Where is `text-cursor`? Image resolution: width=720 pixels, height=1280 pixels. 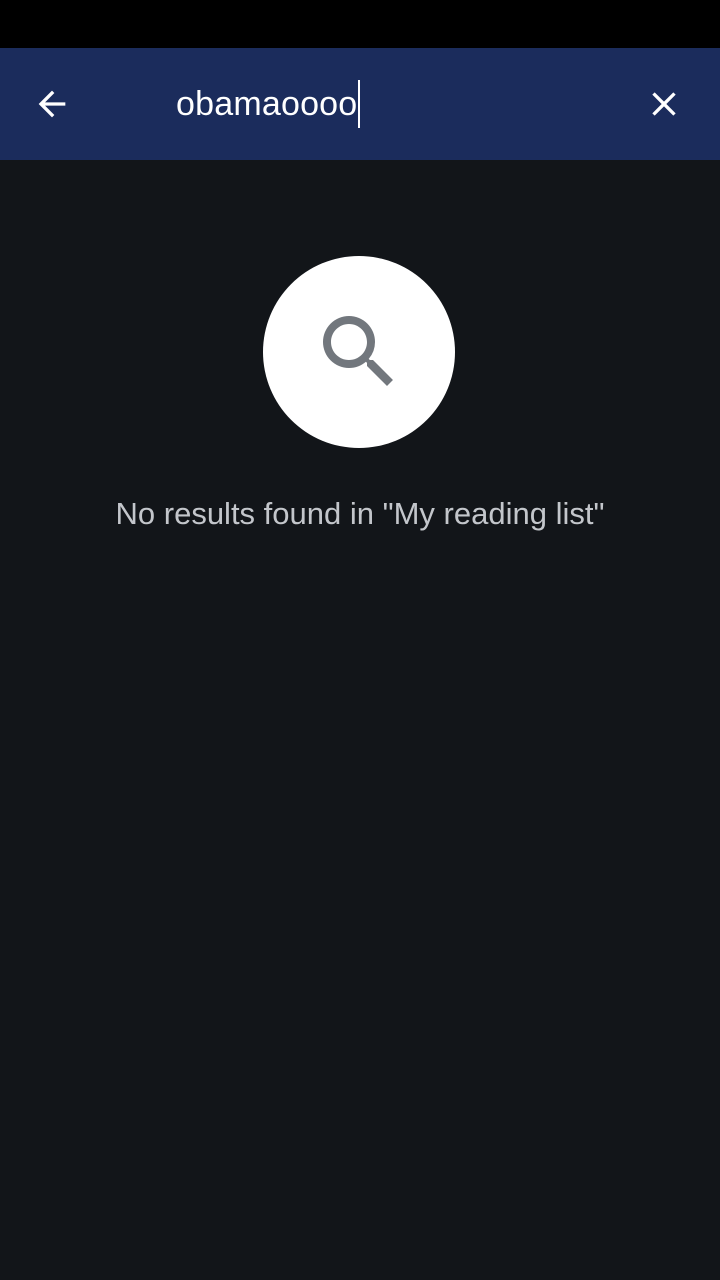
text-cursor is located at coordinates (359, 104).